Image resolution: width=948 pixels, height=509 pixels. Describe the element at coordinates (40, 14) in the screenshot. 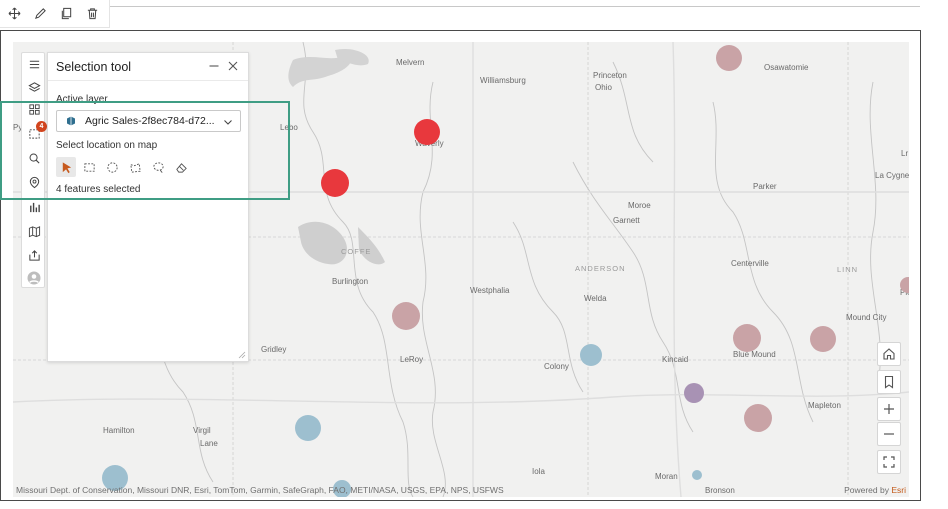

I see `pencil-icon` at that location.